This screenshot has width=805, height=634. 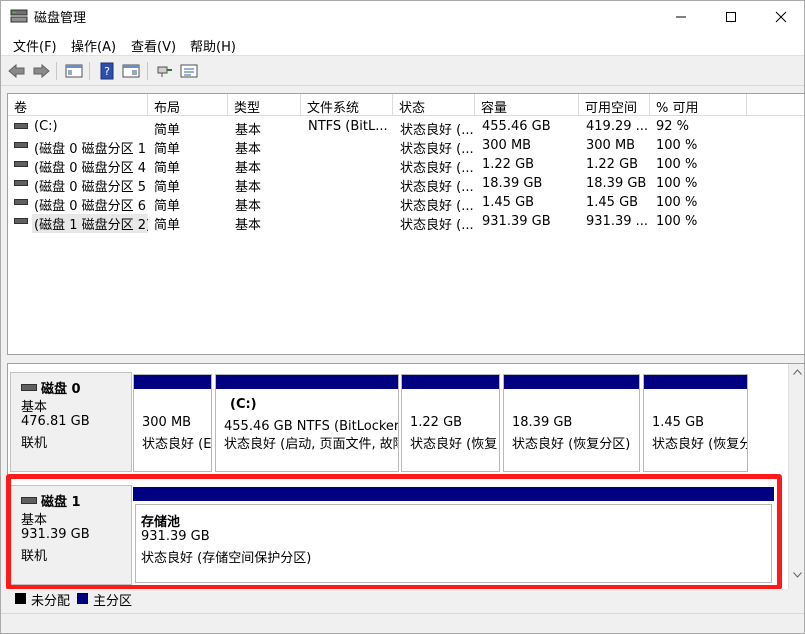 I want to click on disk-icon, so click(x=29, y=387).